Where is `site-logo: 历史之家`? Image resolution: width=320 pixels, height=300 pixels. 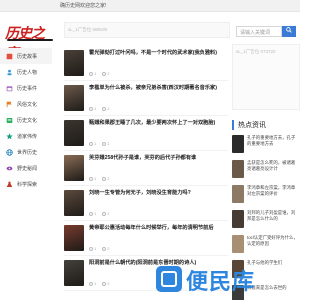 site-logo: 历史之家 is located at coordinates (30, 42).